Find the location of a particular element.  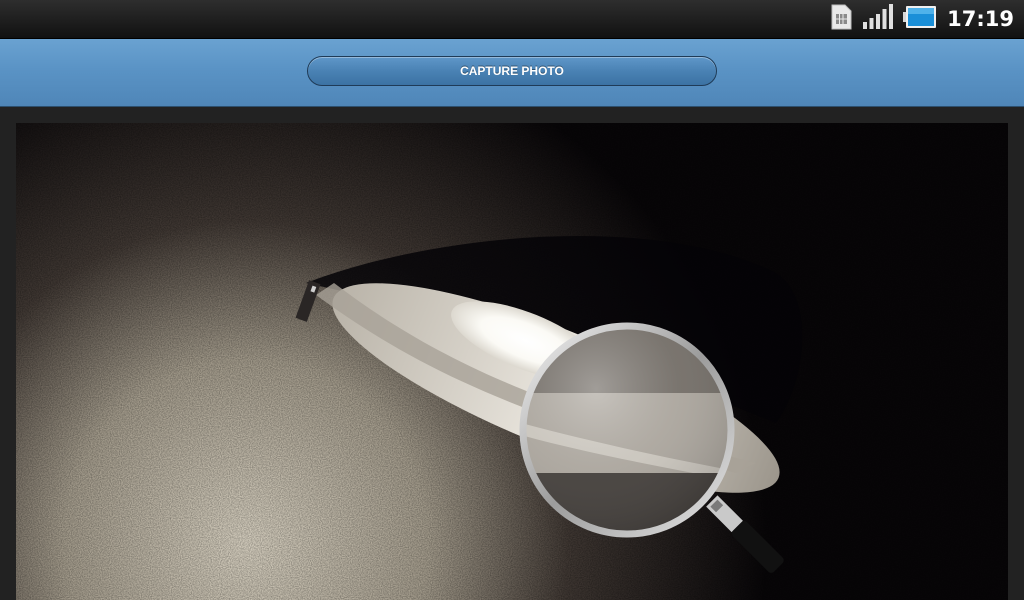

header-bar: CAPTURE PHOTO is located at coordinates (512, 73).